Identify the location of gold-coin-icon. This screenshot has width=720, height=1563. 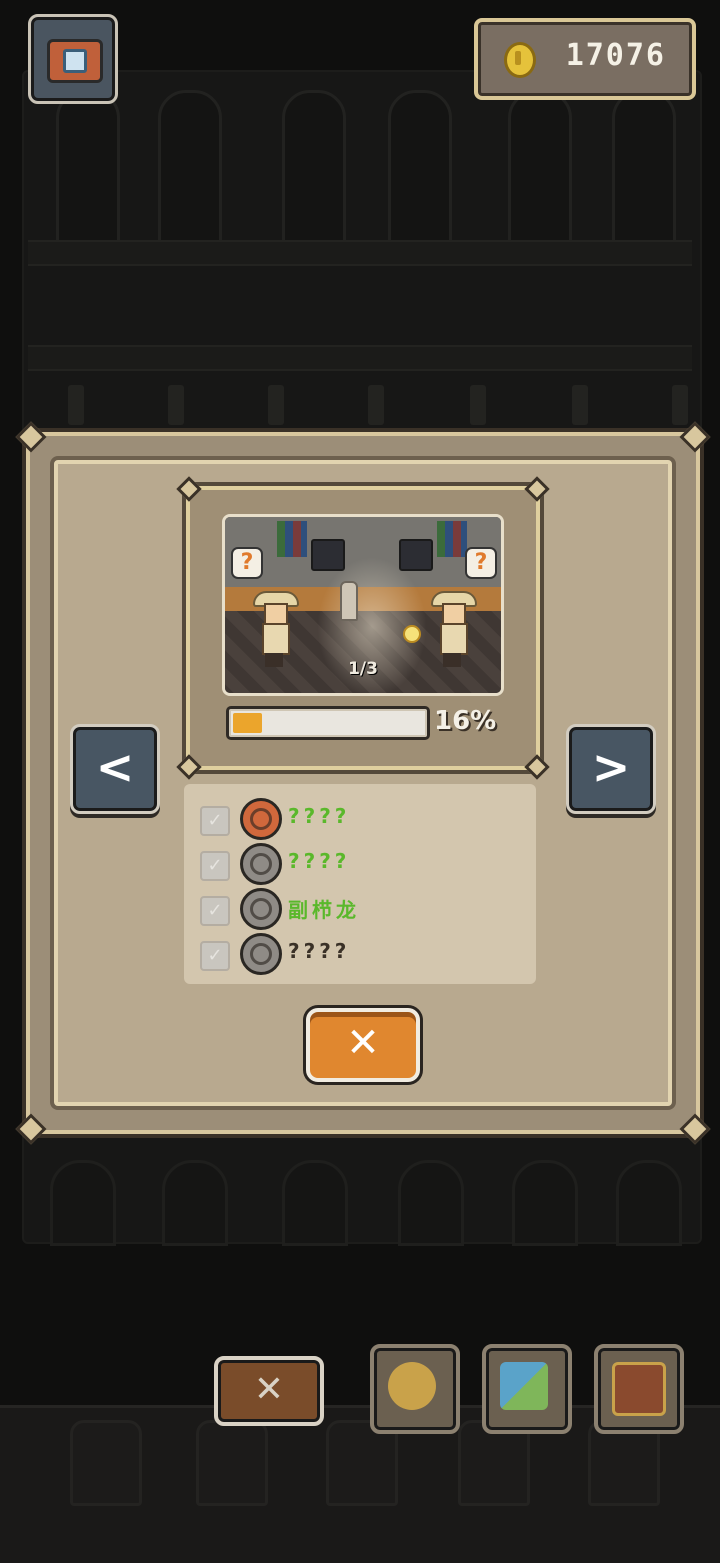
(520, 60).